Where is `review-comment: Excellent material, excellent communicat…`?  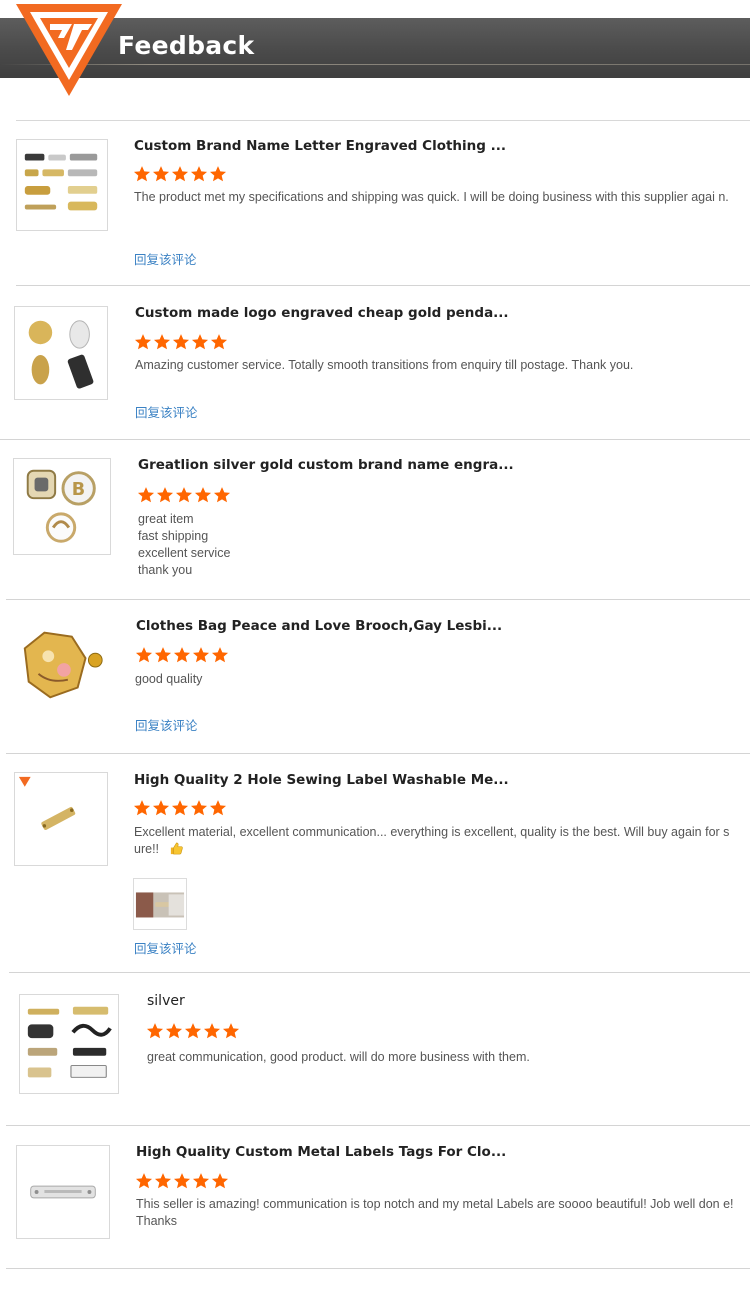
review-comment: Excellent material, excellent communicat… is located at coordinates (437, 841).